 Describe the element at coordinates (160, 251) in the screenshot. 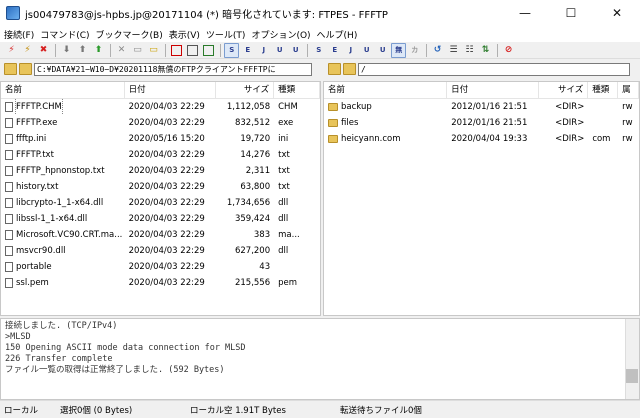

I see `local-file-row: msvcr90.dll 2020/04/03 22:29 627,200 dll` at that location.